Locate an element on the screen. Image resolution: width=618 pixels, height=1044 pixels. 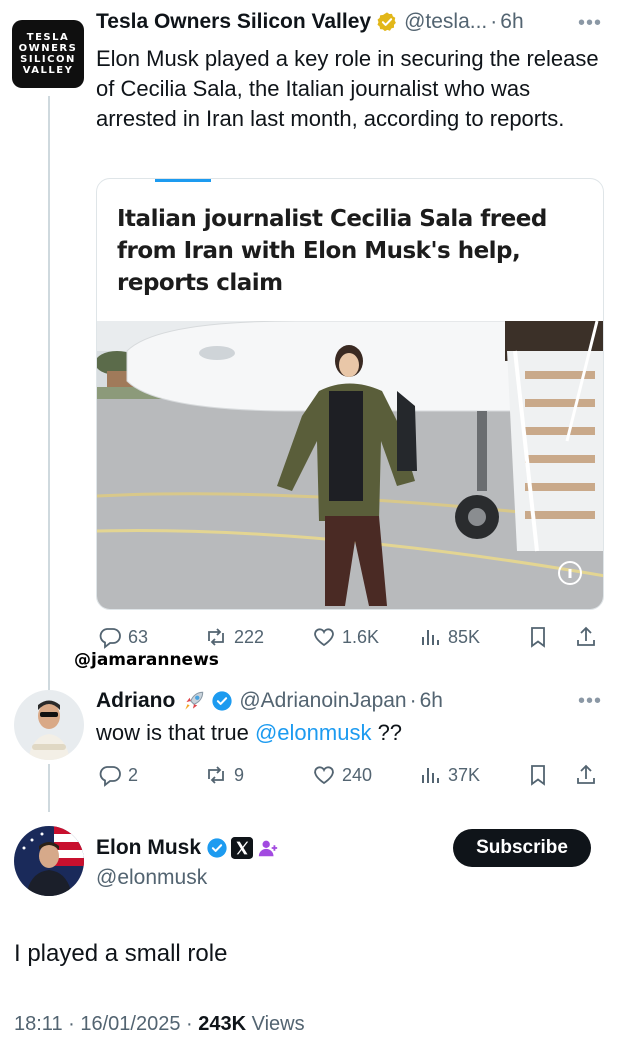
tweet3-header: Elon Musk is located at coordinates (187, 848).